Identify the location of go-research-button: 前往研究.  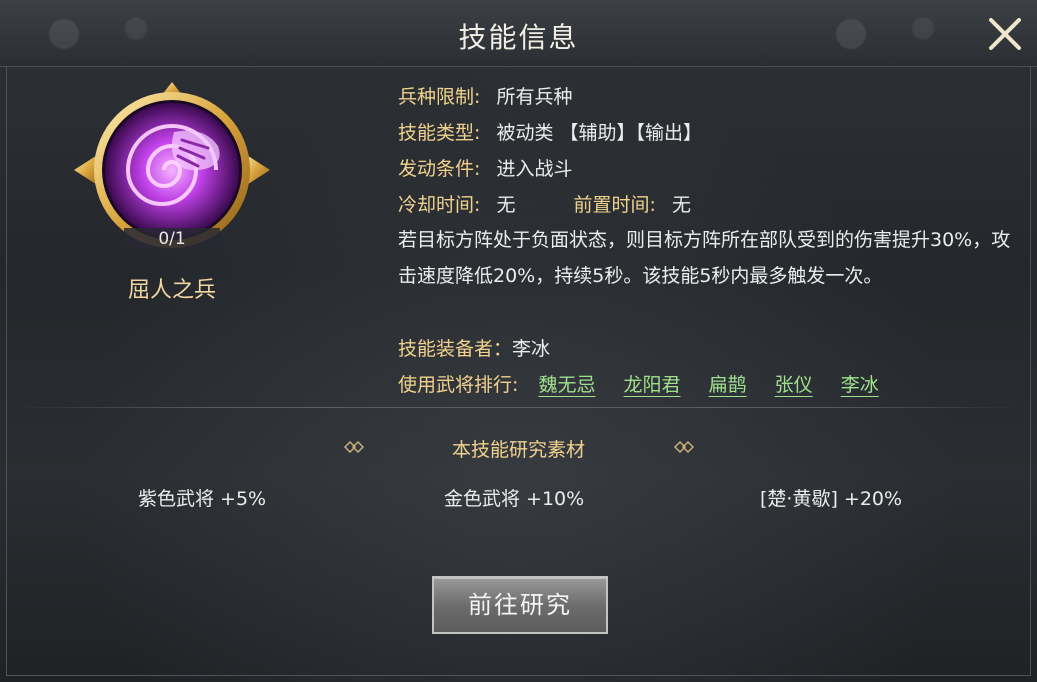
(520, 605).